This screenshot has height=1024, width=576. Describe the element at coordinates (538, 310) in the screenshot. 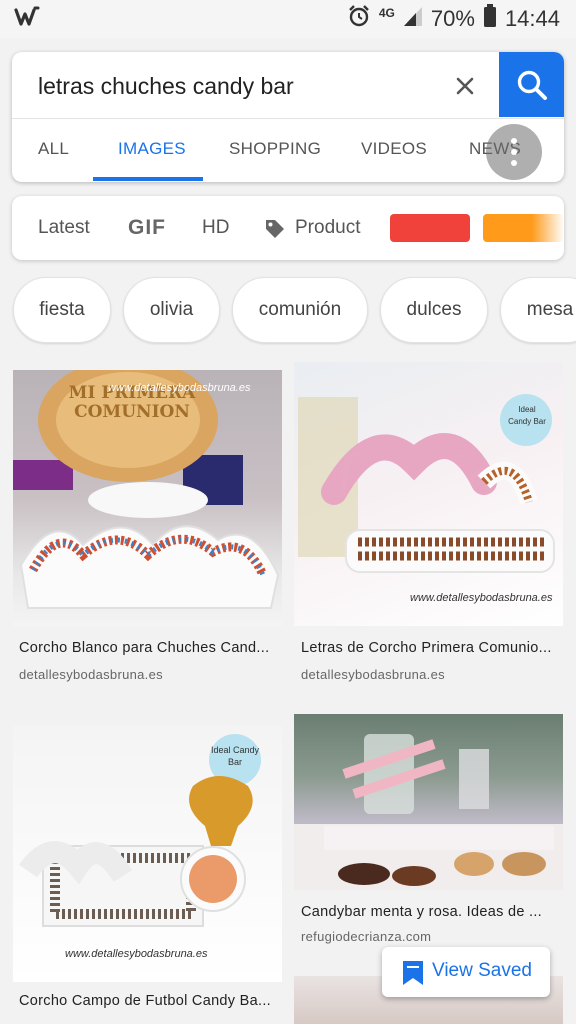

I see `chip-mesa: mesa` at that location.